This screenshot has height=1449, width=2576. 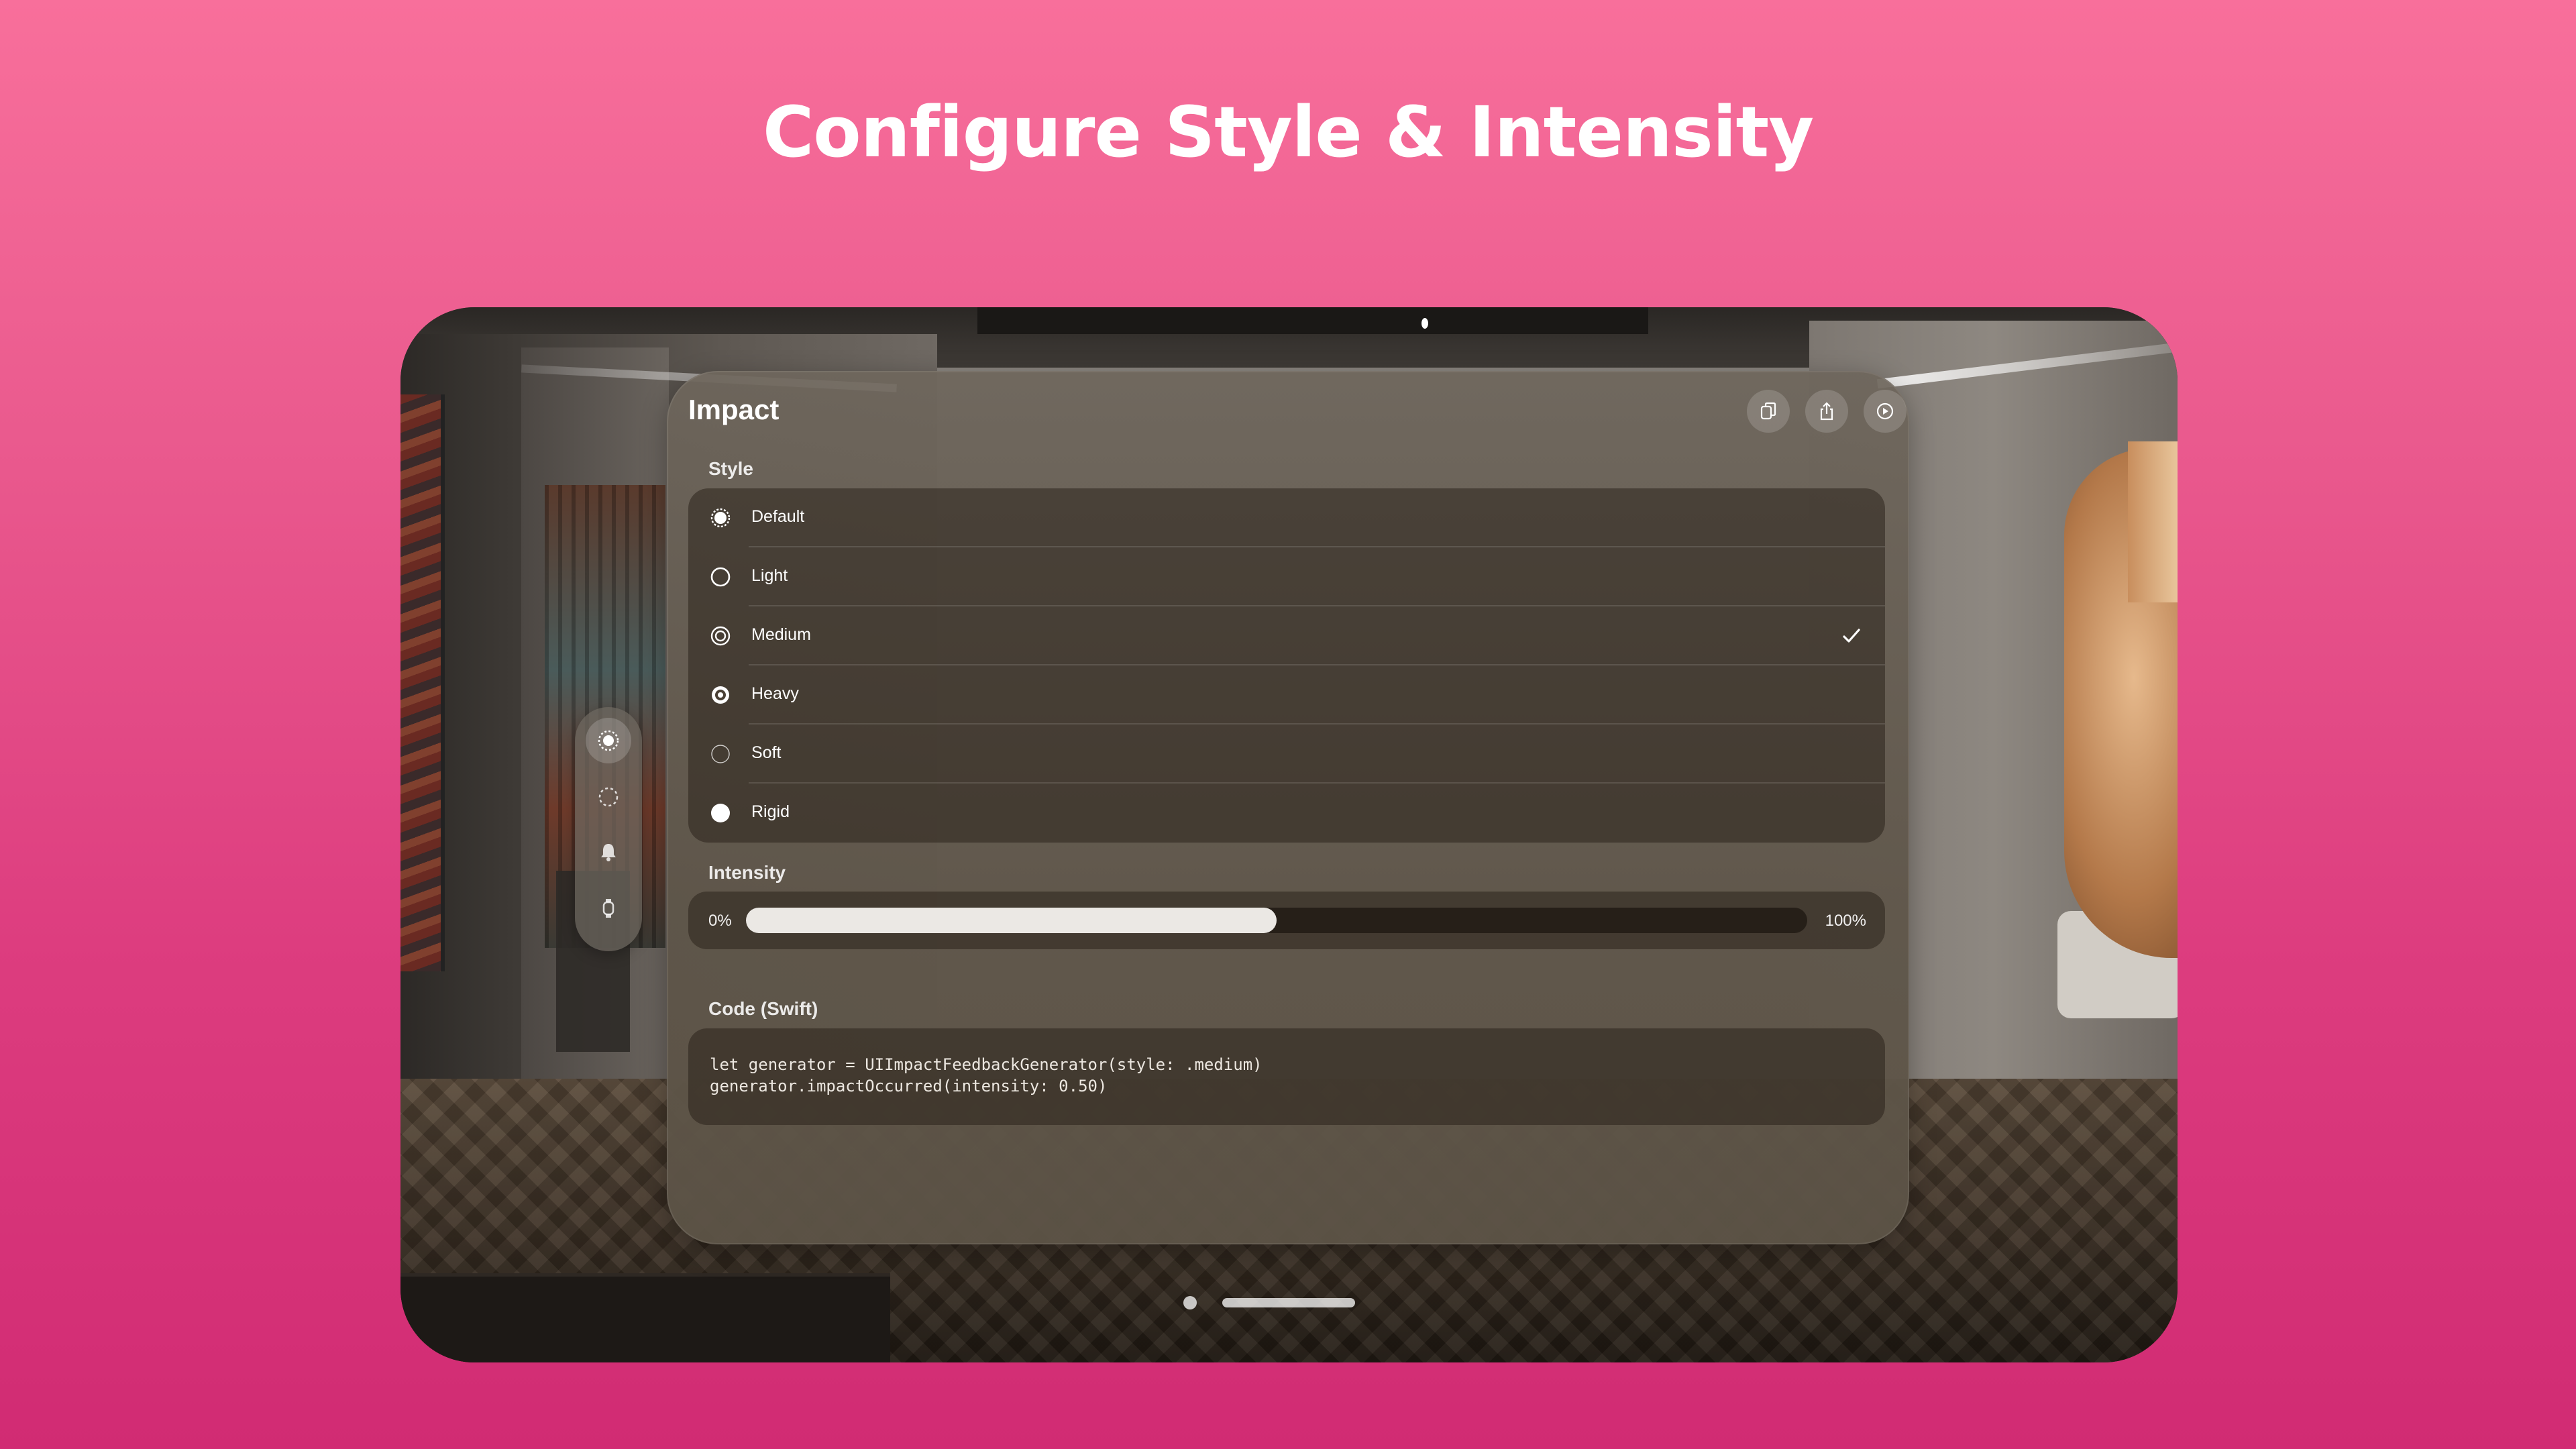 What do you see at coordinates (763, 1008) in the screenshot?
I see `code-section-label: Code (Swift)` at bounding box center [763, 1008].